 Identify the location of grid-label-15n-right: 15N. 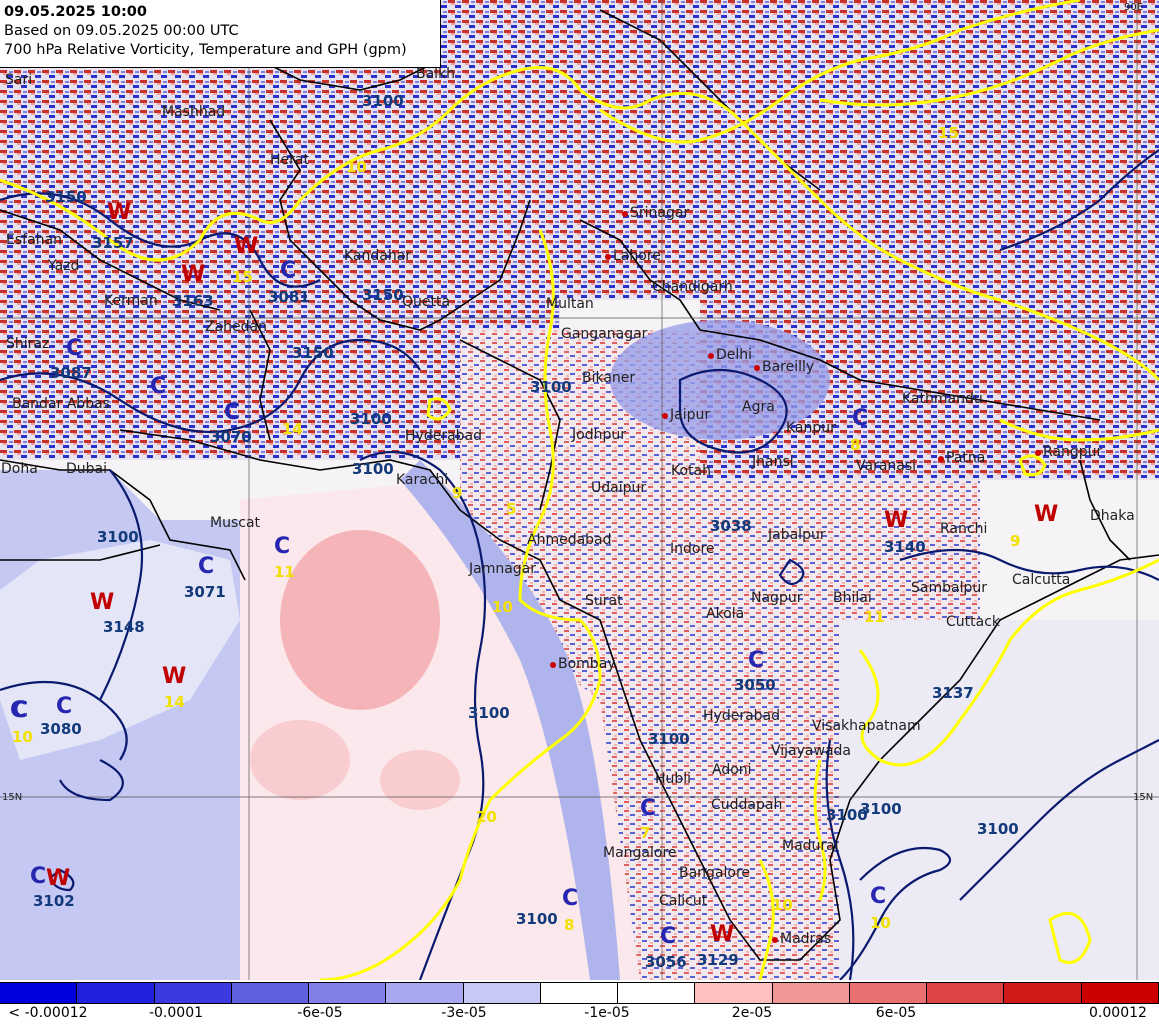
(1143, 797).